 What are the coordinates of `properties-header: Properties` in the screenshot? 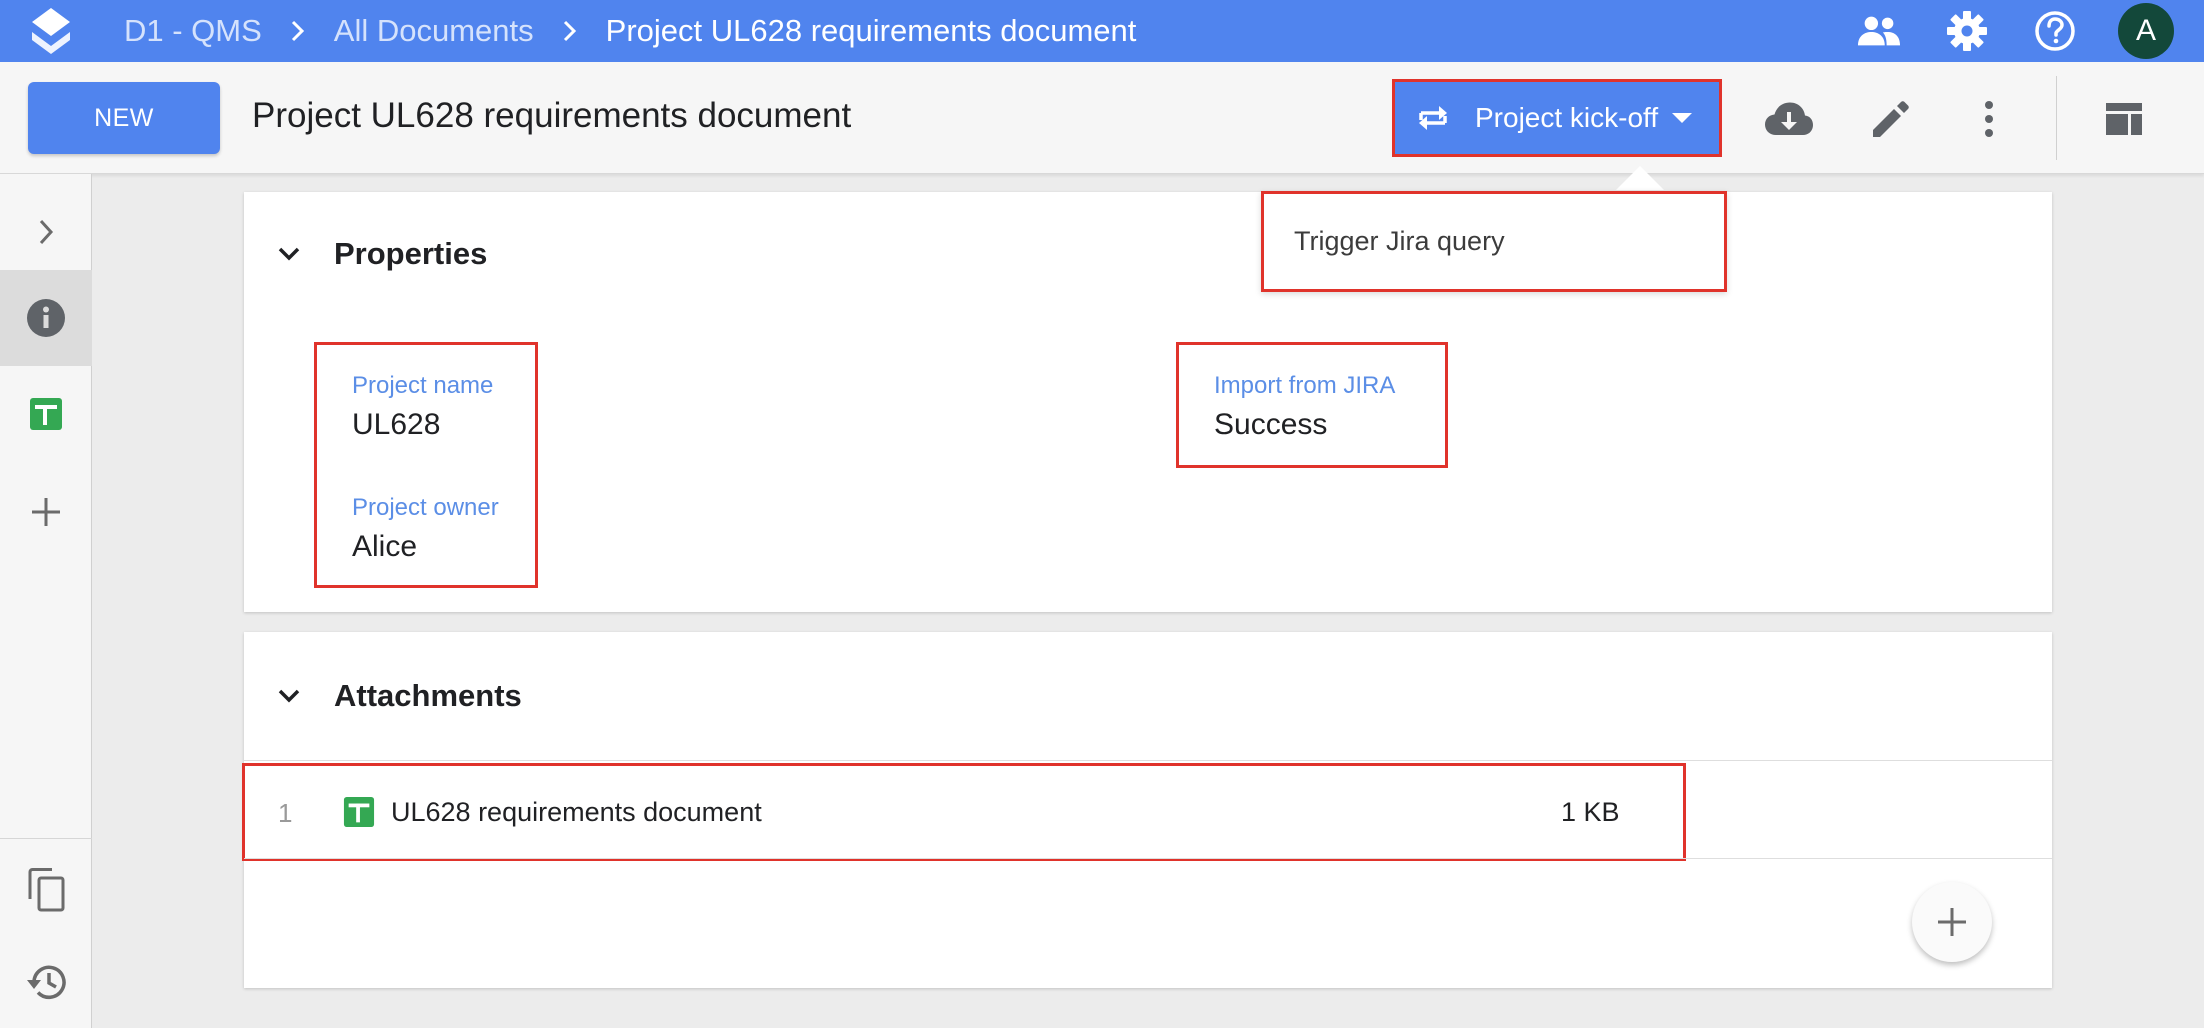 It's located at (380, 254).